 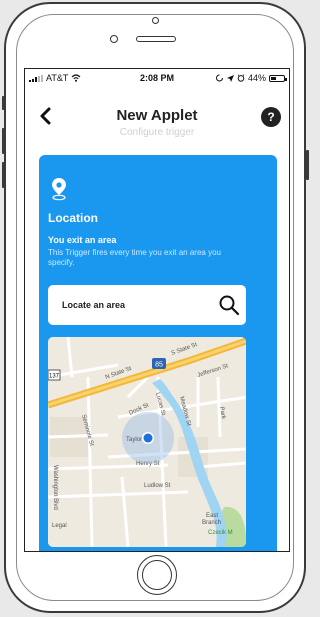 I want to click on rotation-lock-icon, so click(x=219, y=78).